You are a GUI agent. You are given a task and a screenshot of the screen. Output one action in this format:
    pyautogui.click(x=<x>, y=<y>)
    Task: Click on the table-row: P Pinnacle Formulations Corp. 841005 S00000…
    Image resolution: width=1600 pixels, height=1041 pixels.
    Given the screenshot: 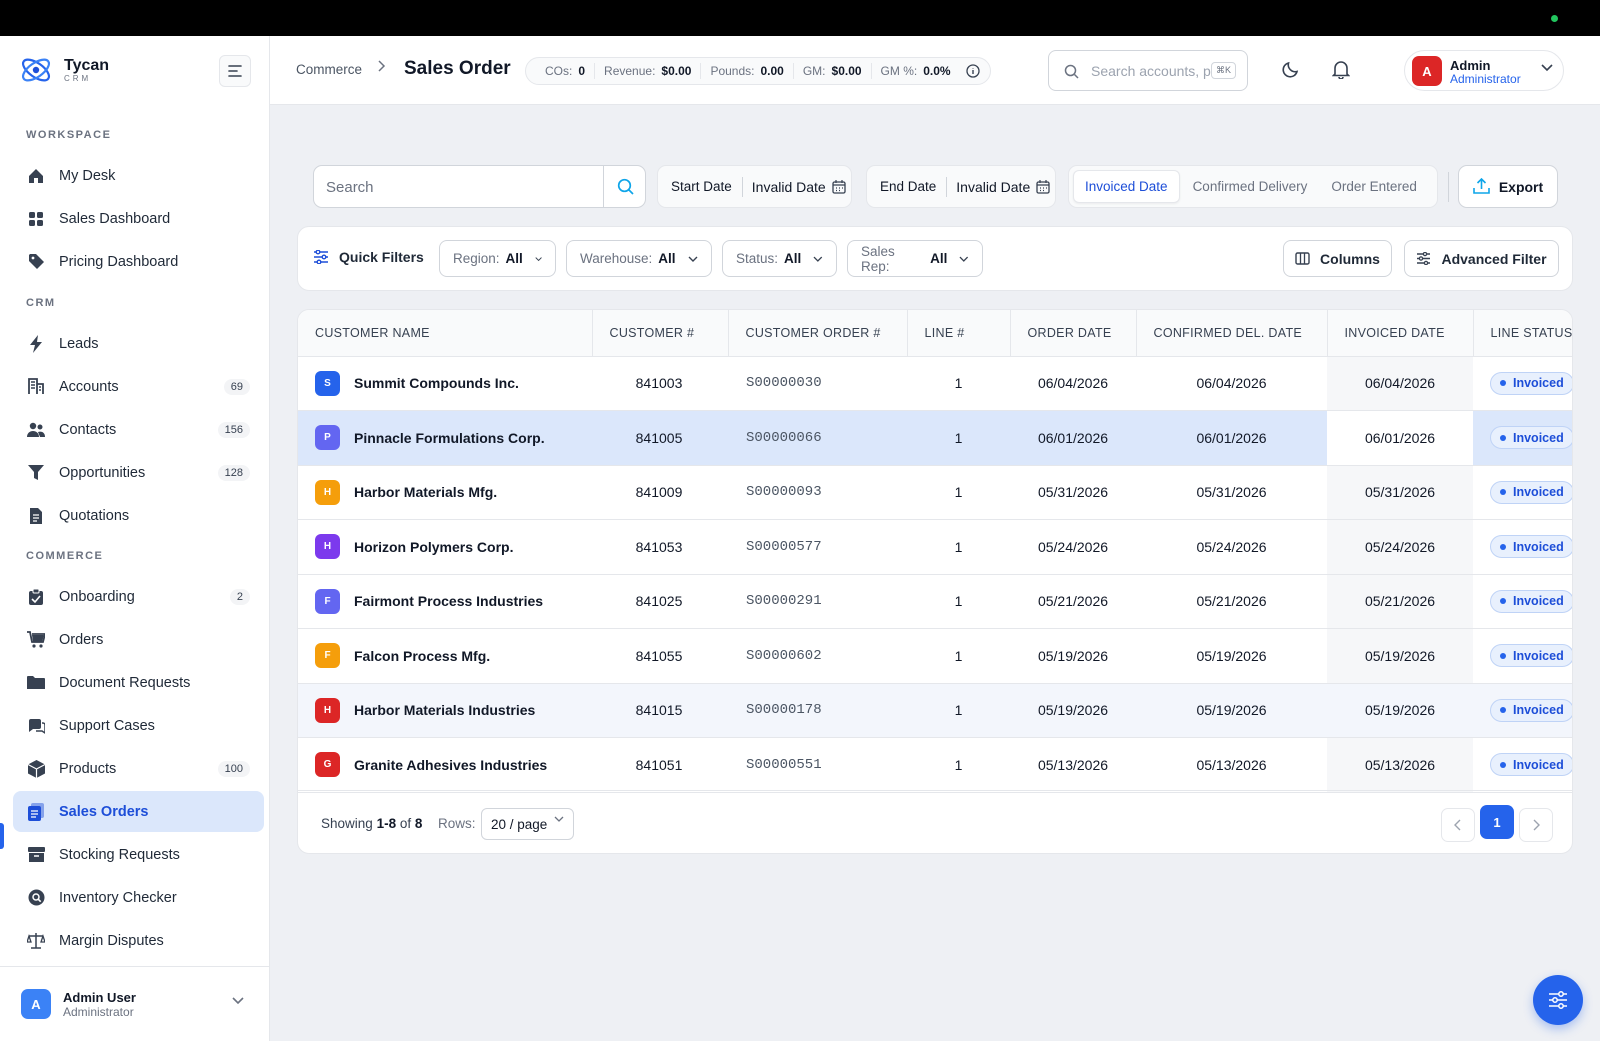 What is the action you would take?
    pyautogui.click(x=935, y=438)
    